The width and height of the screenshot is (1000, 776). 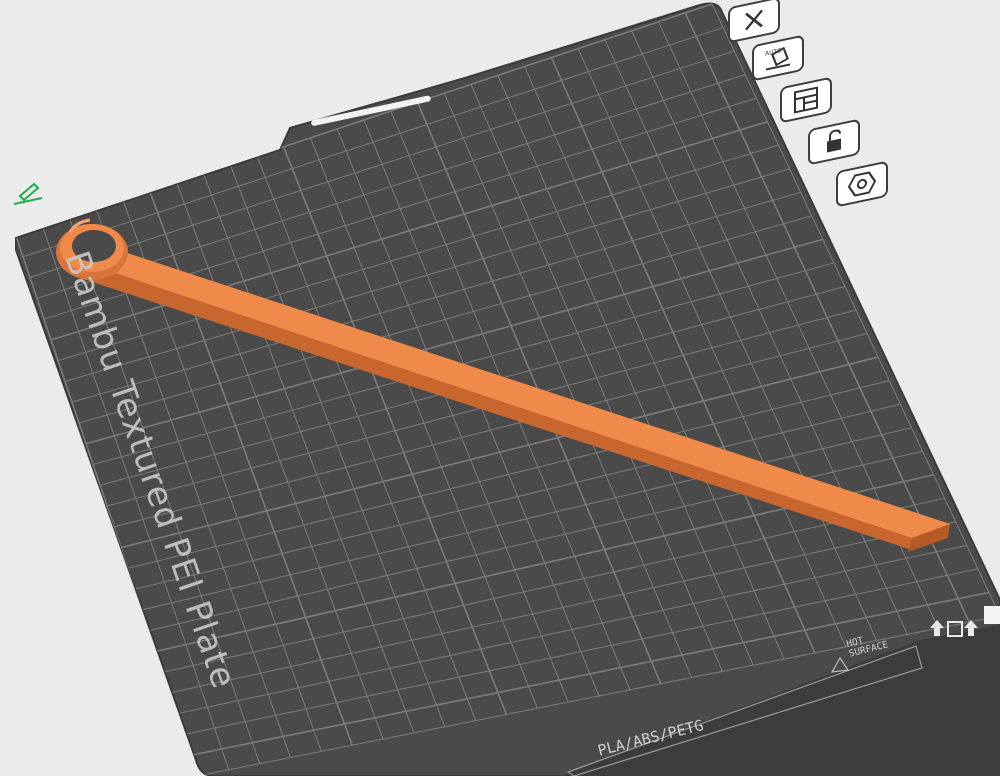 What do you see at coordinates (777, 58) in the screenshot?
I see `auto-orient-icon: AUTO` at bounding box center [777, 58].